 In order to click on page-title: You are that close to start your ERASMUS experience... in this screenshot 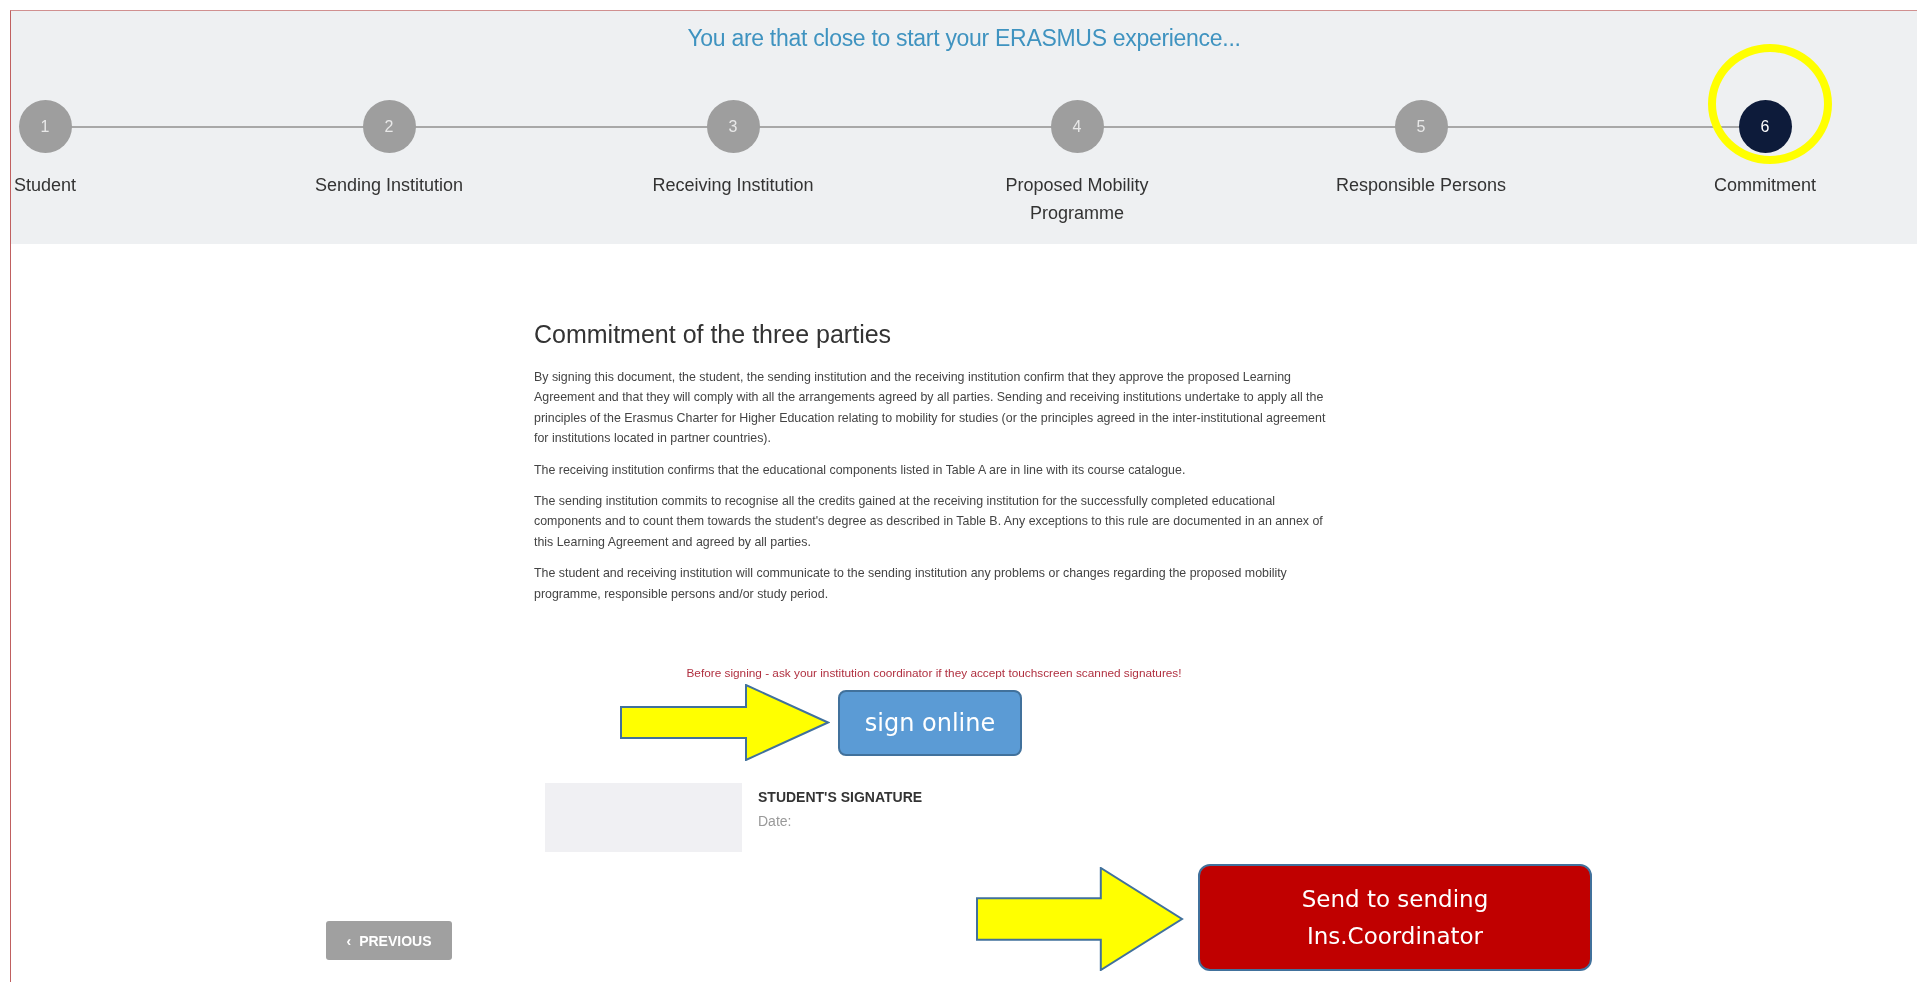, I will do `click(964, 38)`.